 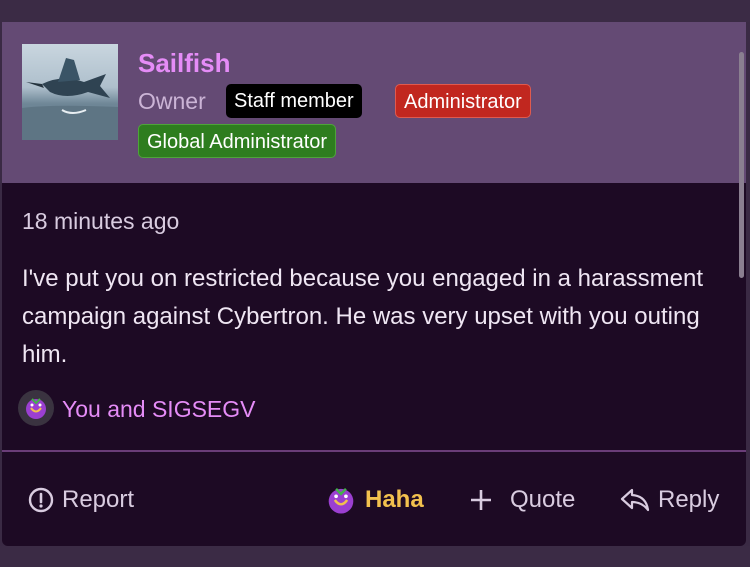 I want to click on reply-label: Reply, so click(x=689, y=499).